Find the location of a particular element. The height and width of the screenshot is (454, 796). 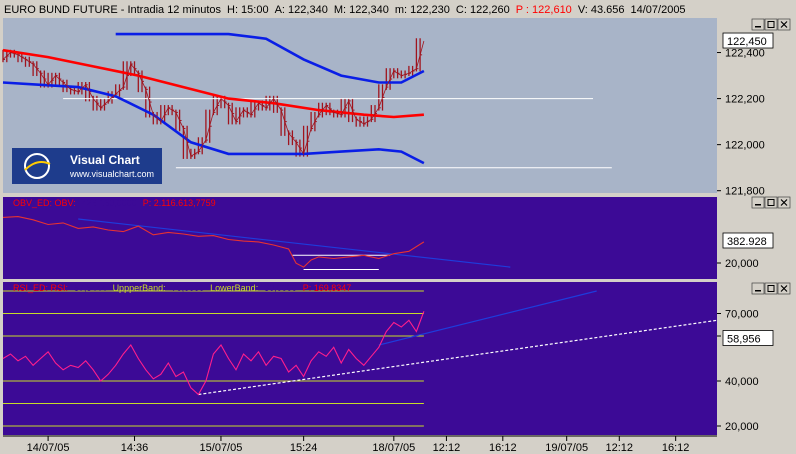

rsi-legend-item: P: 169,8347 is located at coordinates (327, 288).